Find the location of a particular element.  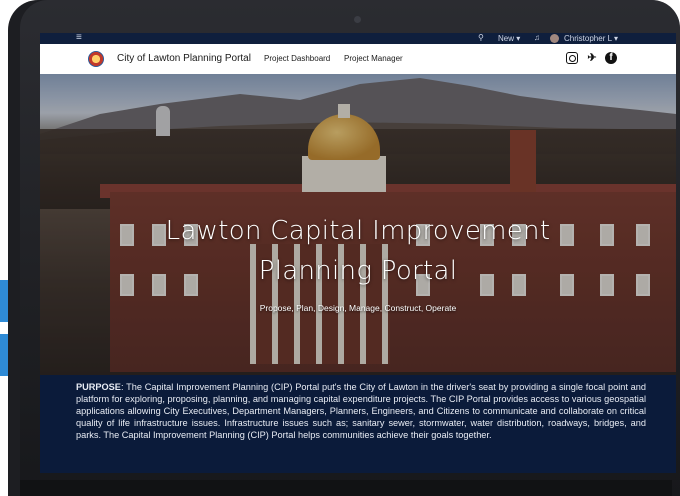

hero-title-line2: Planning Portal is located at coordinates (358, 271).